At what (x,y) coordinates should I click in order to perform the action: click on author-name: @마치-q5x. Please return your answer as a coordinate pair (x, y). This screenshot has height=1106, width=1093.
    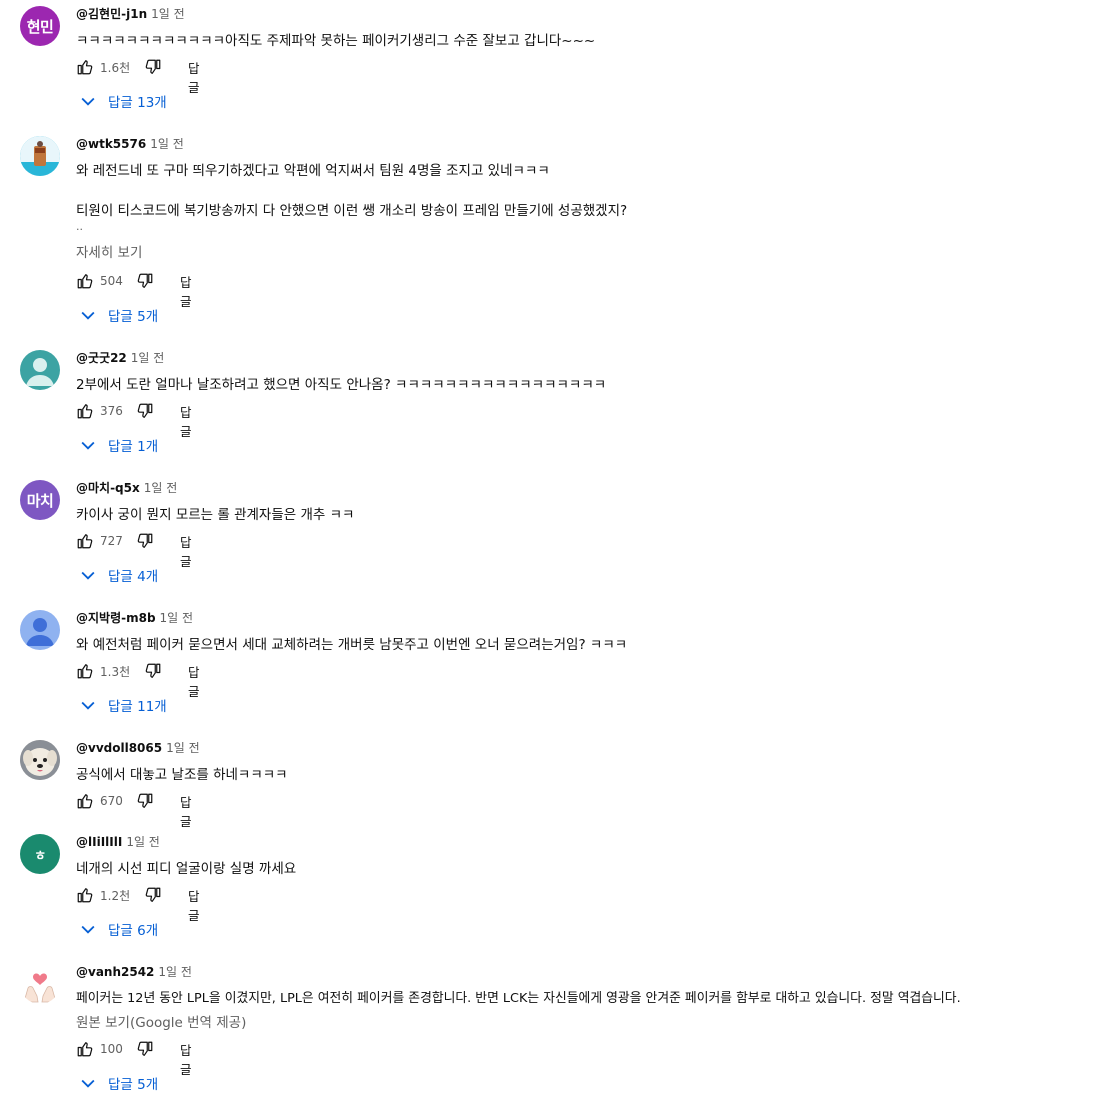
    Looking at the image, I should click on (108, 488).